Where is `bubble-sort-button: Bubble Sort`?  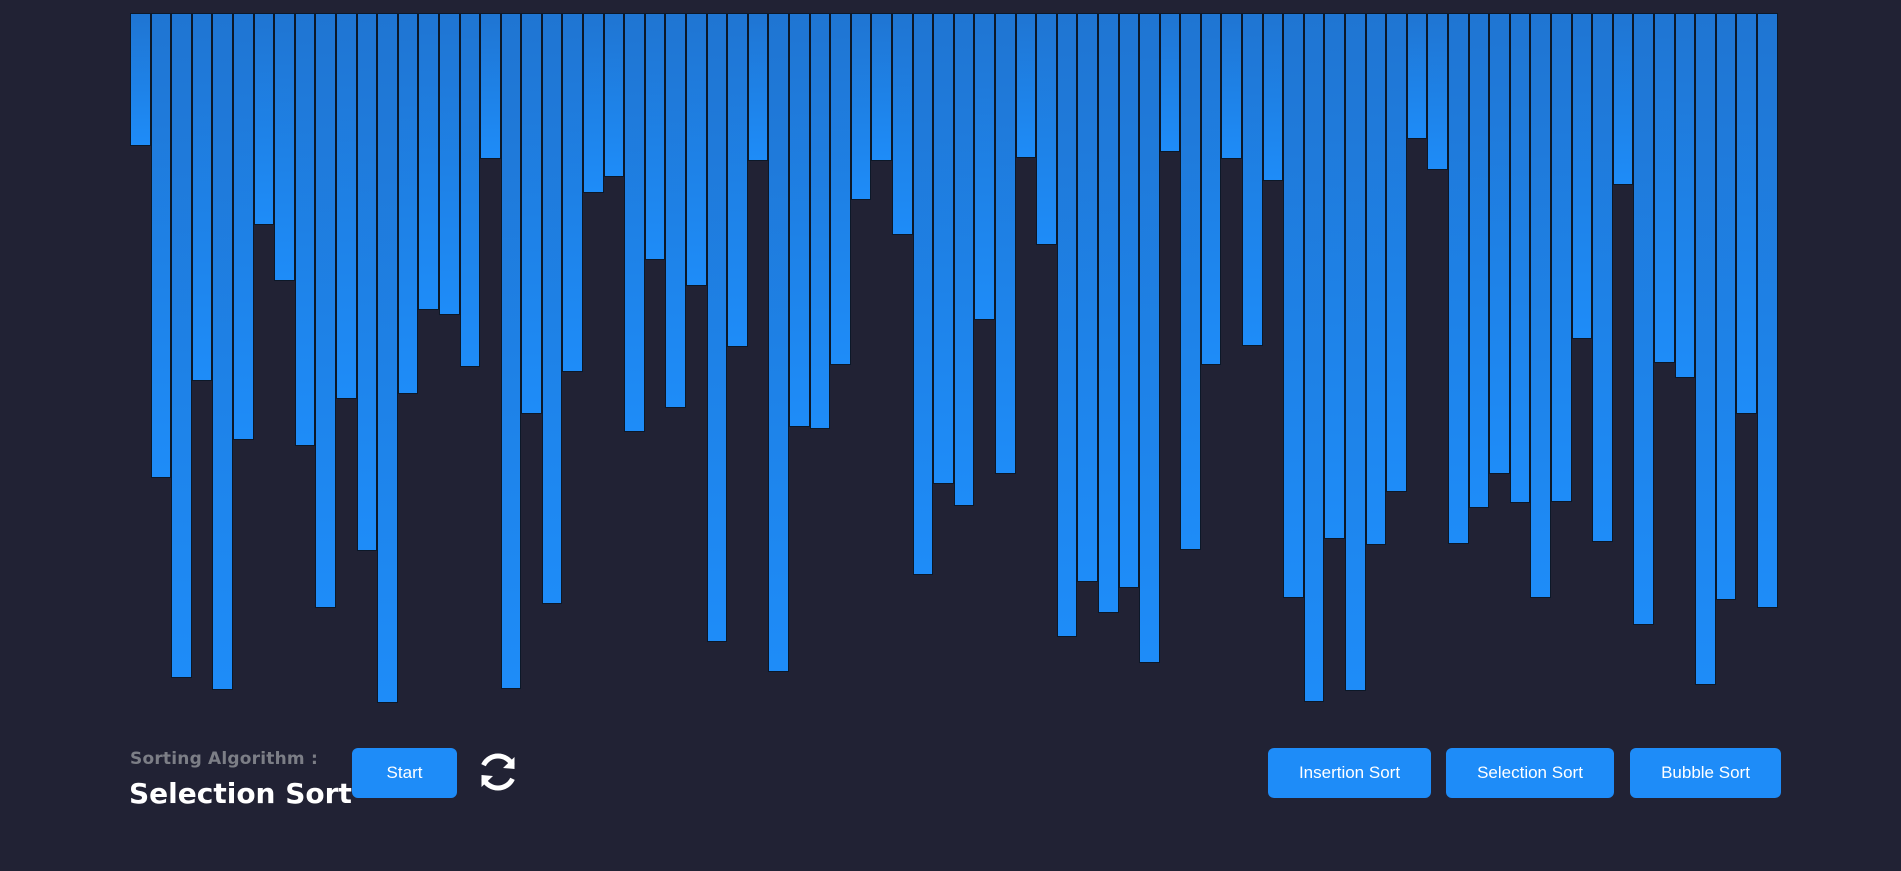 bubble-sort-button: Bubble Sort is located at coordinates (1705, 773).